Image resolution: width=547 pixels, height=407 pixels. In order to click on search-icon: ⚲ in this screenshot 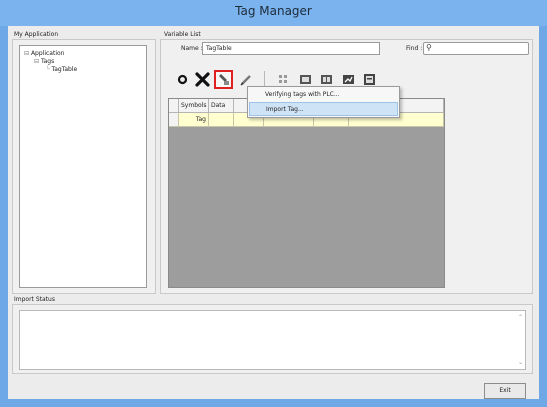, I will do `click(429, 47)`.